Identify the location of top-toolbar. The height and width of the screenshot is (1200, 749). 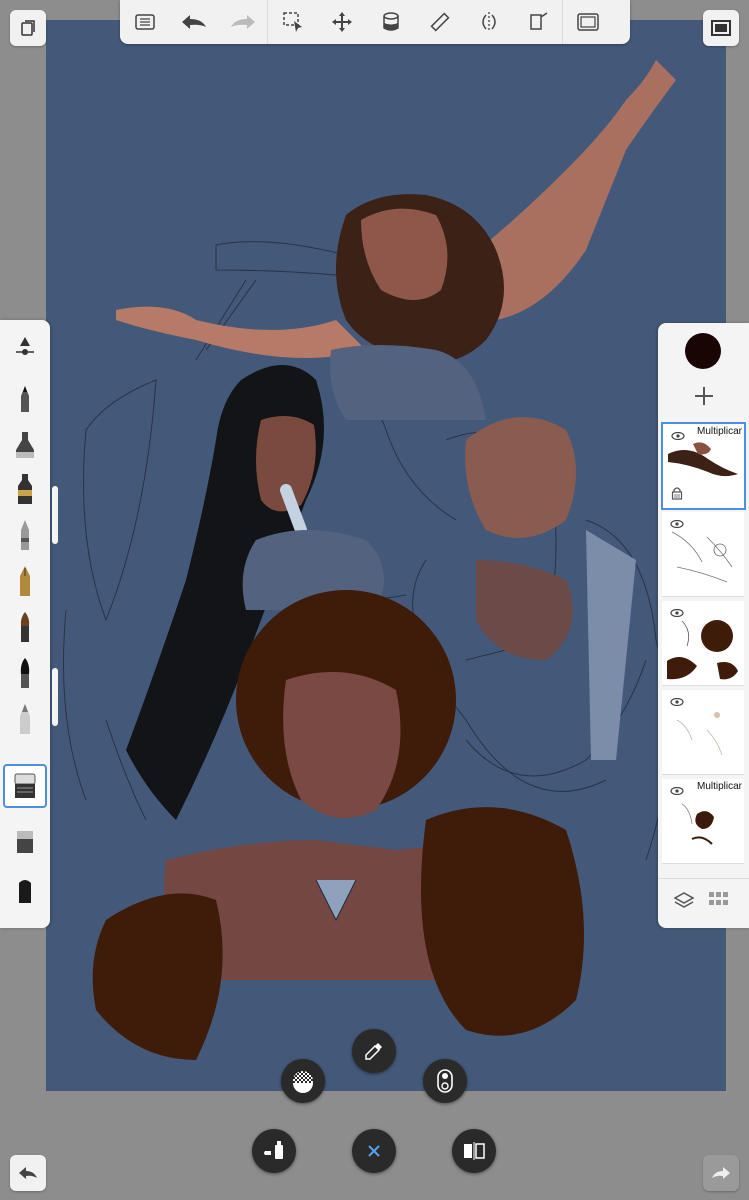
(375, 22).